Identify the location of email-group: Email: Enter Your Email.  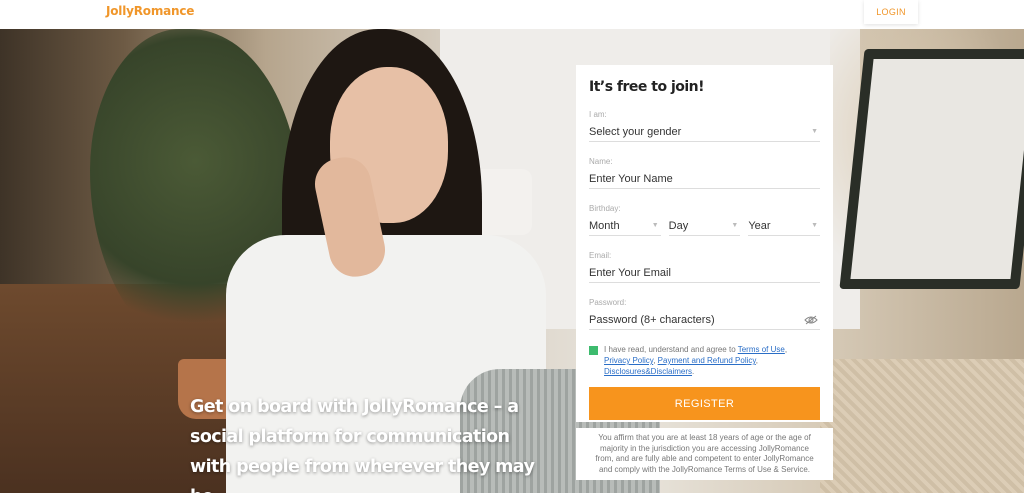
(704, 267).